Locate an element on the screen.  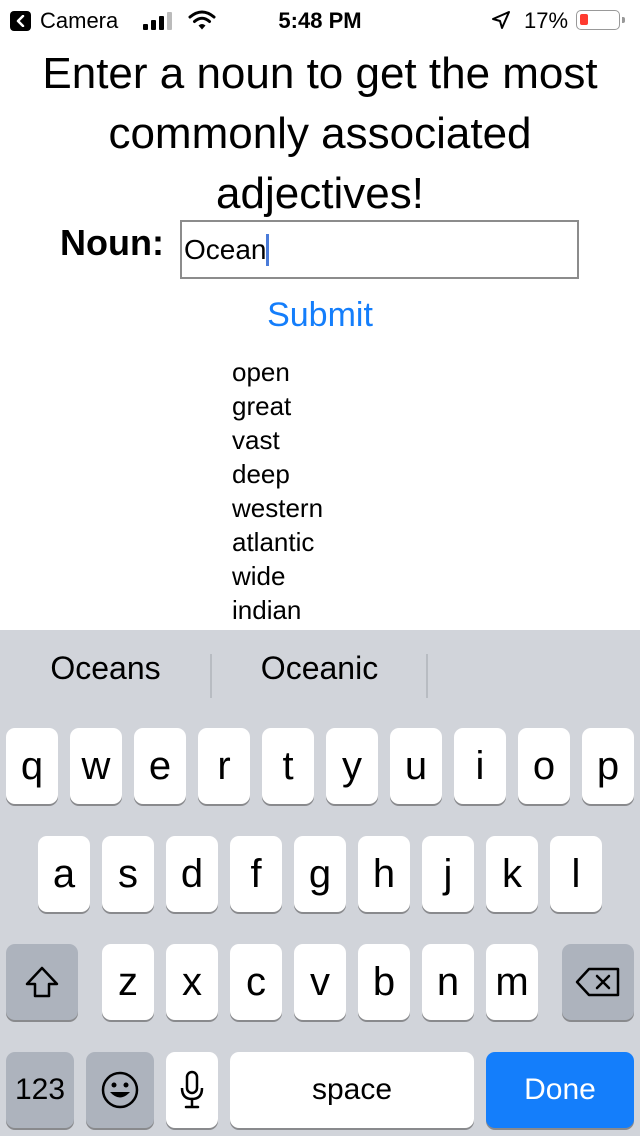
key-z: z is located at coordinates (128, 982).